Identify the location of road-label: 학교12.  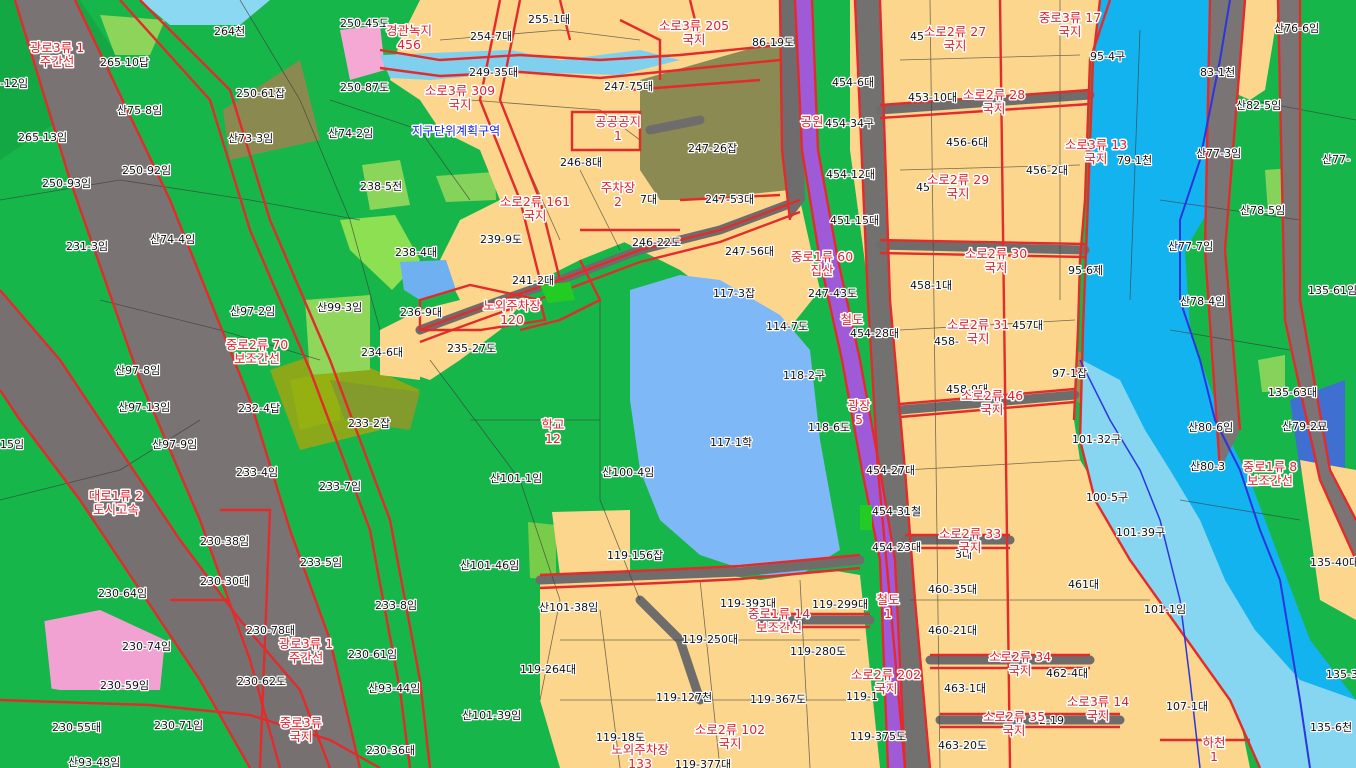
(553, 432).